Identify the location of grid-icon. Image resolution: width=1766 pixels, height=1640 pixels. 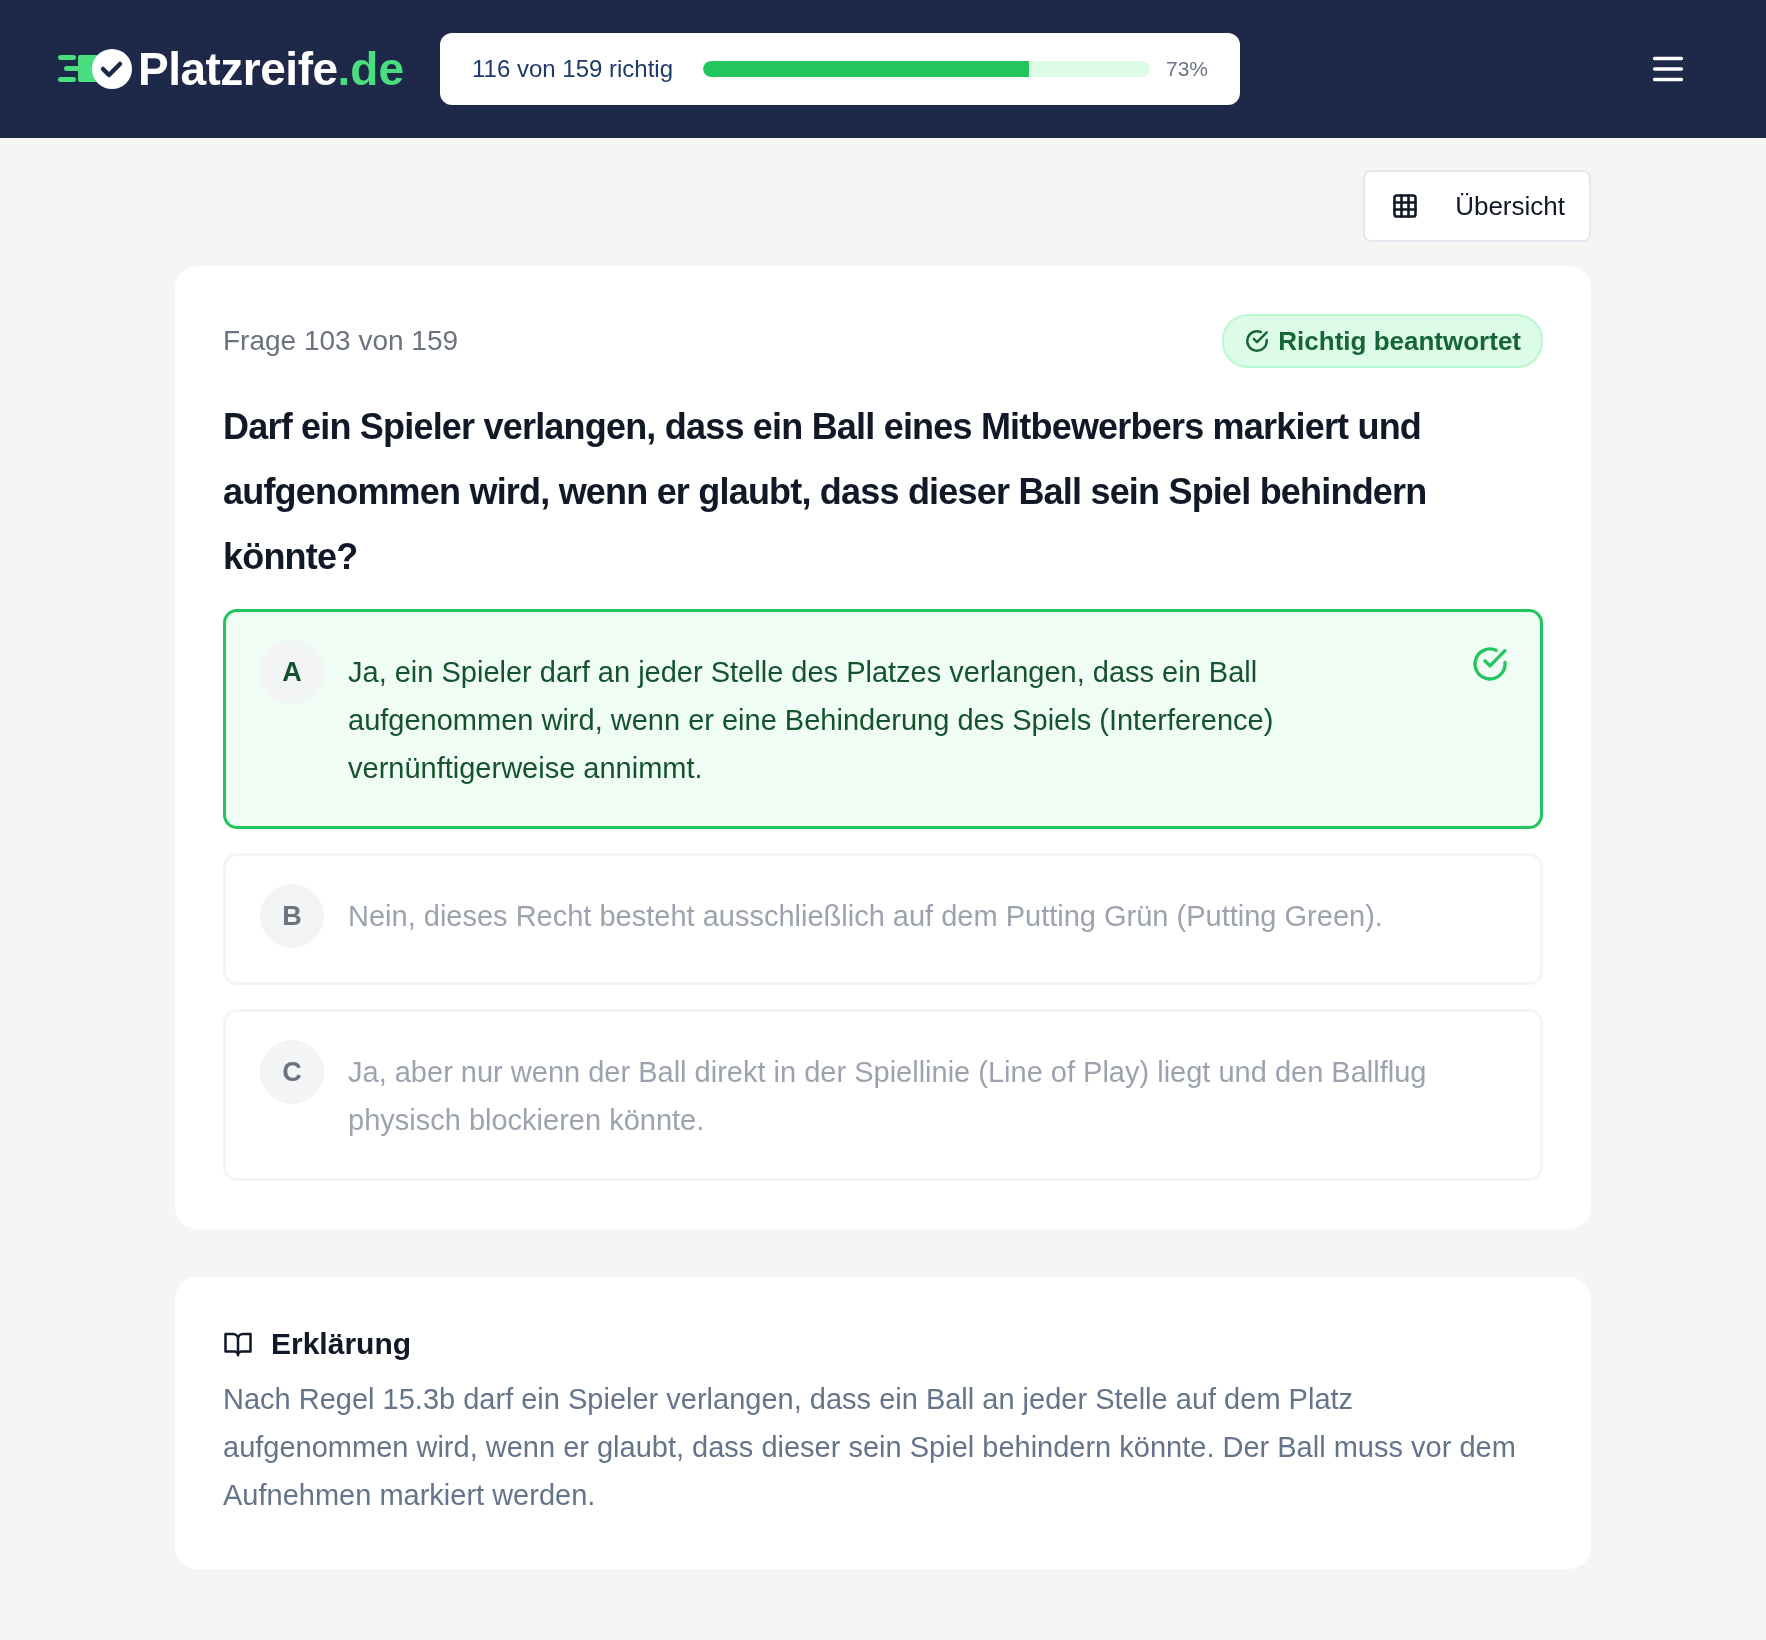
(1405, 206).